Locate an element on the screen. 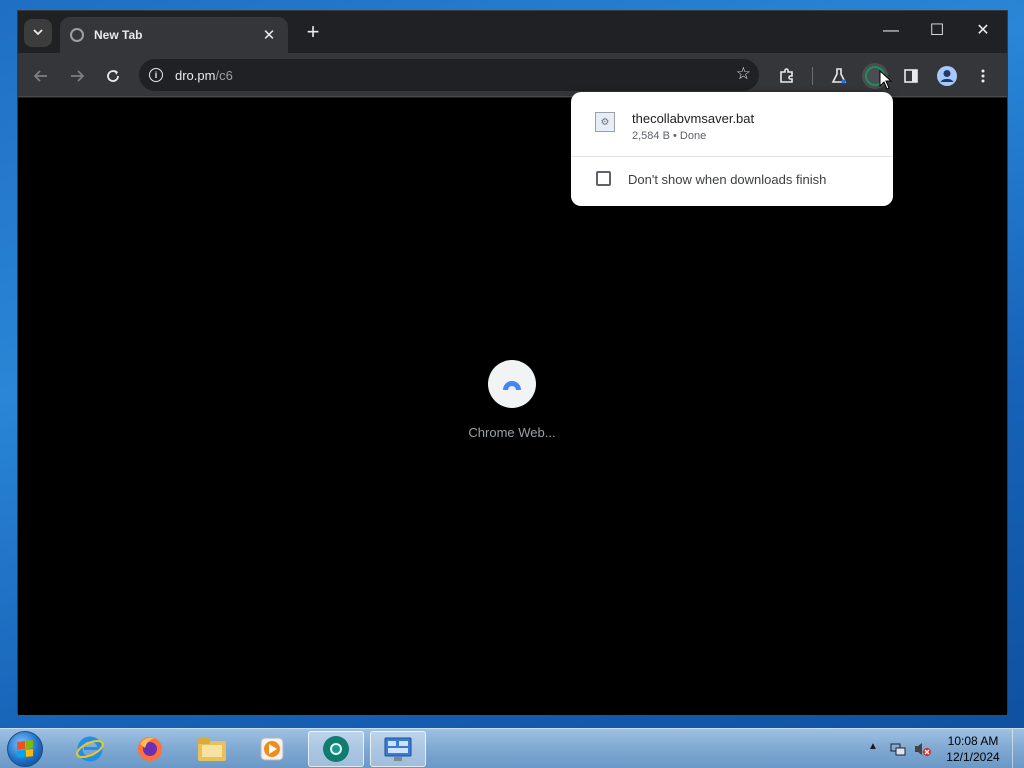  taskbar-file-explorer is located at coordinates (212, 749).